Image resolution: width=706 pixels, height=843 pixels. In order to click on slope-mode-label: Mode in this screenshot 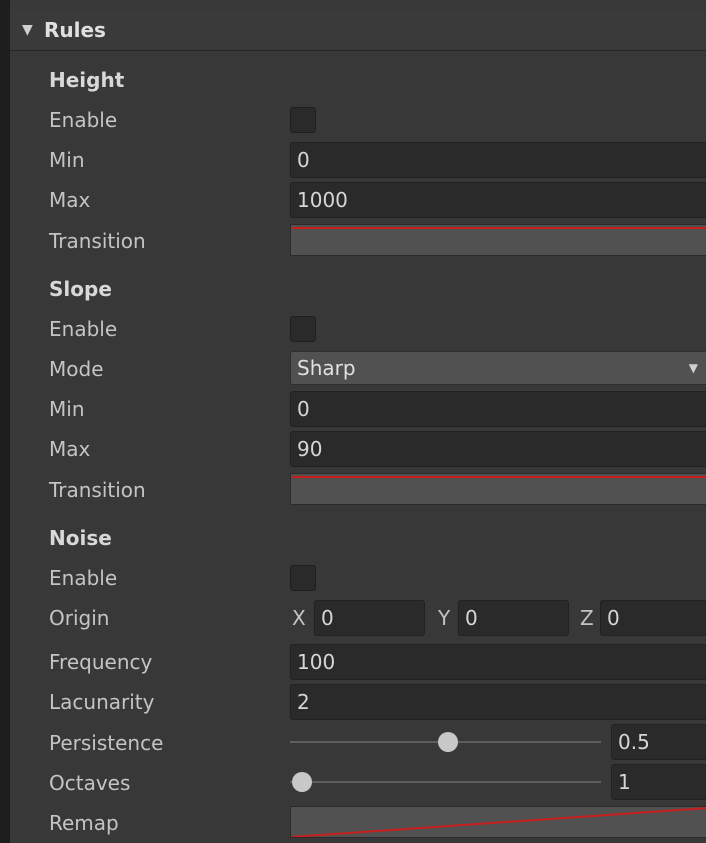, I will do `click(76, 369)`.